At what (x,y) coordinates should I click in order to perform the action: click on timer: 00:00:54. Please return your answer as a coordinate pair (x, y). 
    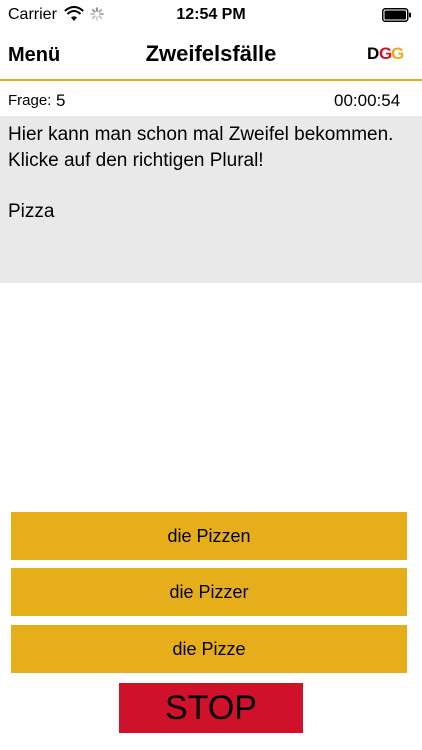
    Looking at the image, I should click on (367, 100).